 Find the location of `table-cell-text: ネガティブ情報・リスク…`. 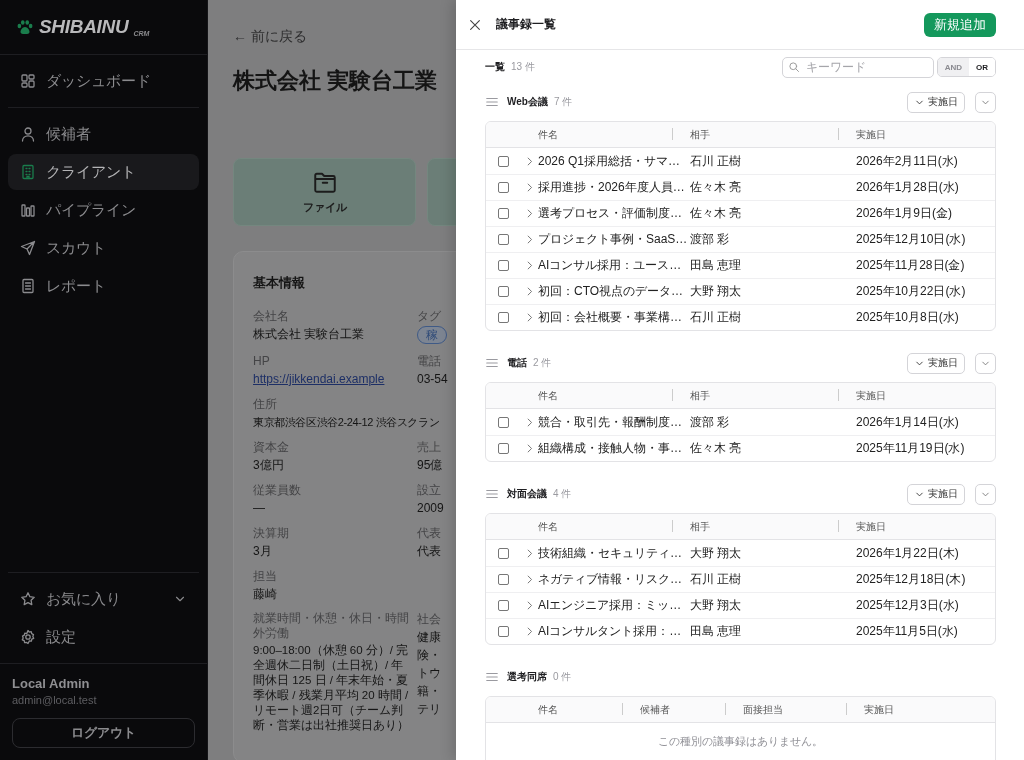

table-cell-text: ネガティブ情報・リスク… is located at coordinates (610, 579).